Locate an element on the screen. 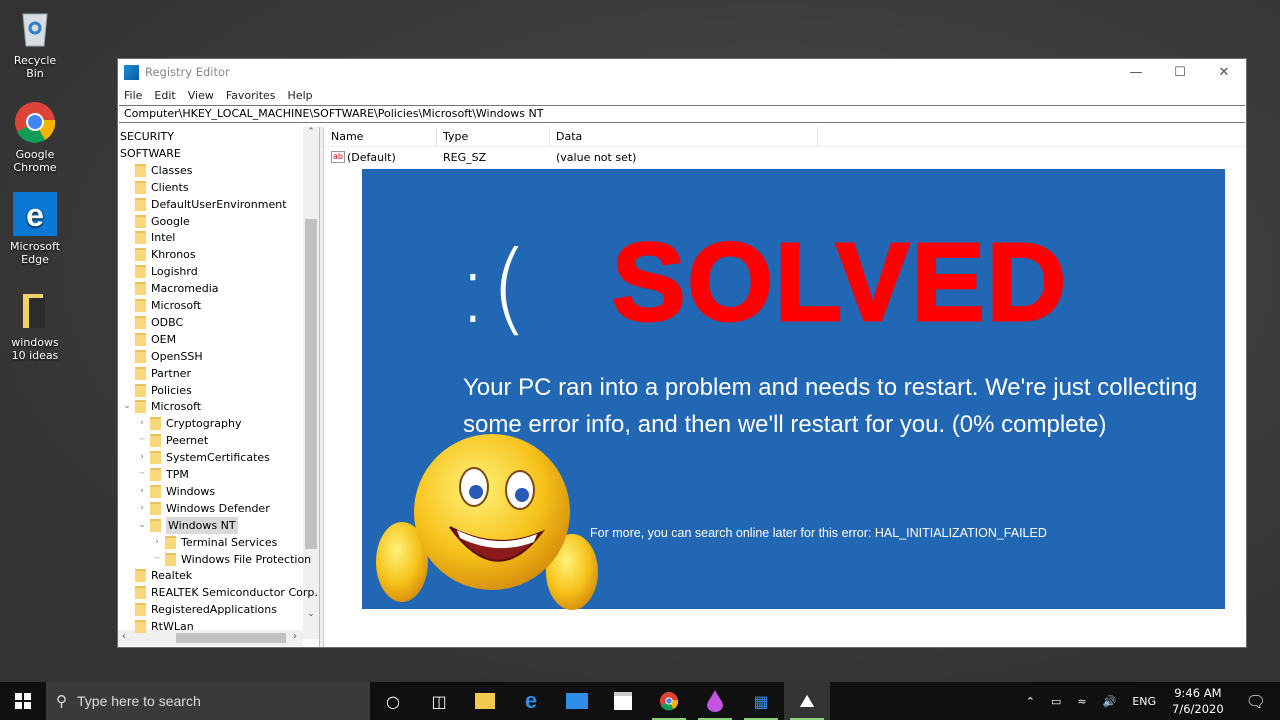 Image resolution: width=1280 pixels, height=720 pixels. store-icon is located at coordinates (623, 701).